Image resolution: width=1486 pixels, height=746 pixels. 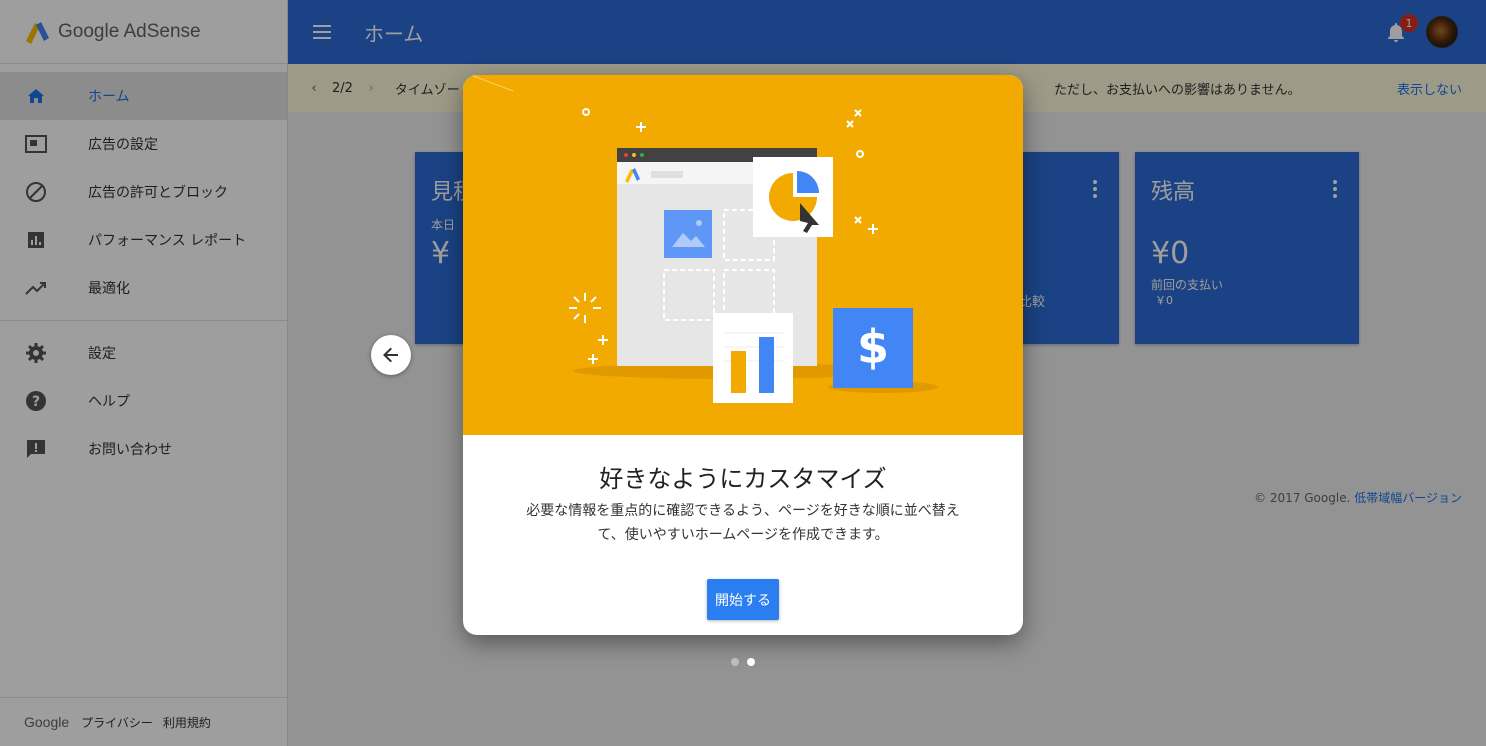 I want to click on dialog-title: 好きなようにカスタマイズ, so click(x=743, y=479).